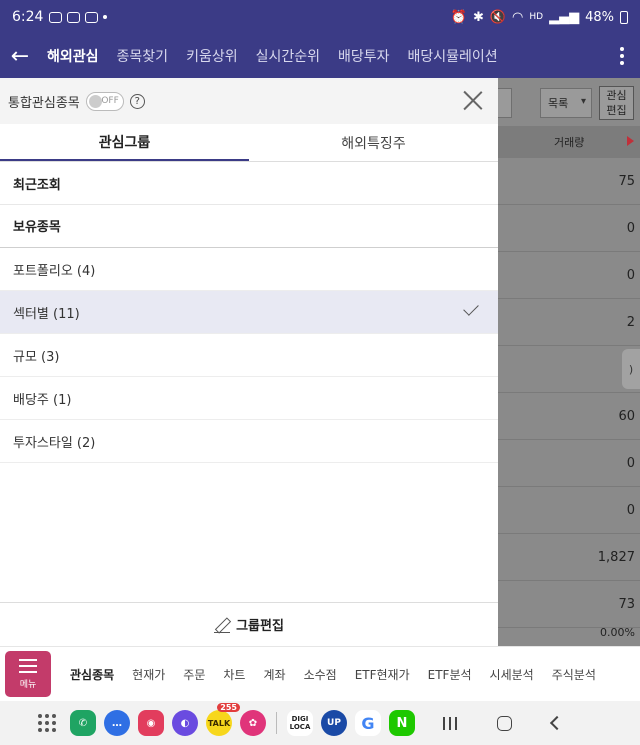  I want to click on scroll-handle: ), so click(631, 369).